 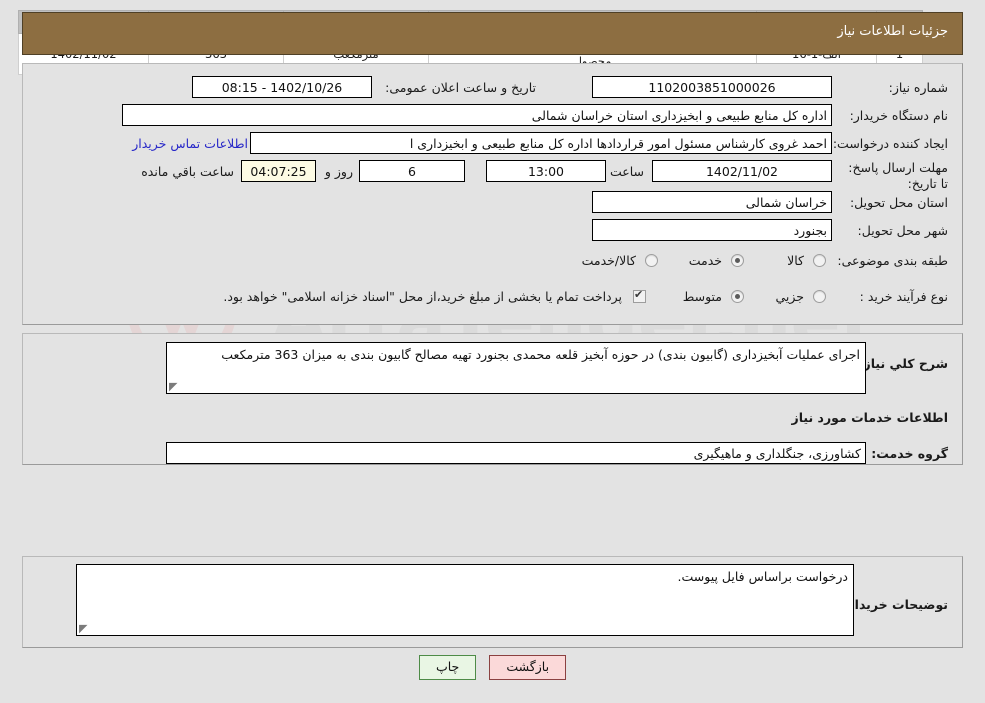 What do you see at coordinates (190, 143) in the screenshot?
I see `buyer-contact-link: اطلاعات تماس خریدار` at bounding box center [190, 143].